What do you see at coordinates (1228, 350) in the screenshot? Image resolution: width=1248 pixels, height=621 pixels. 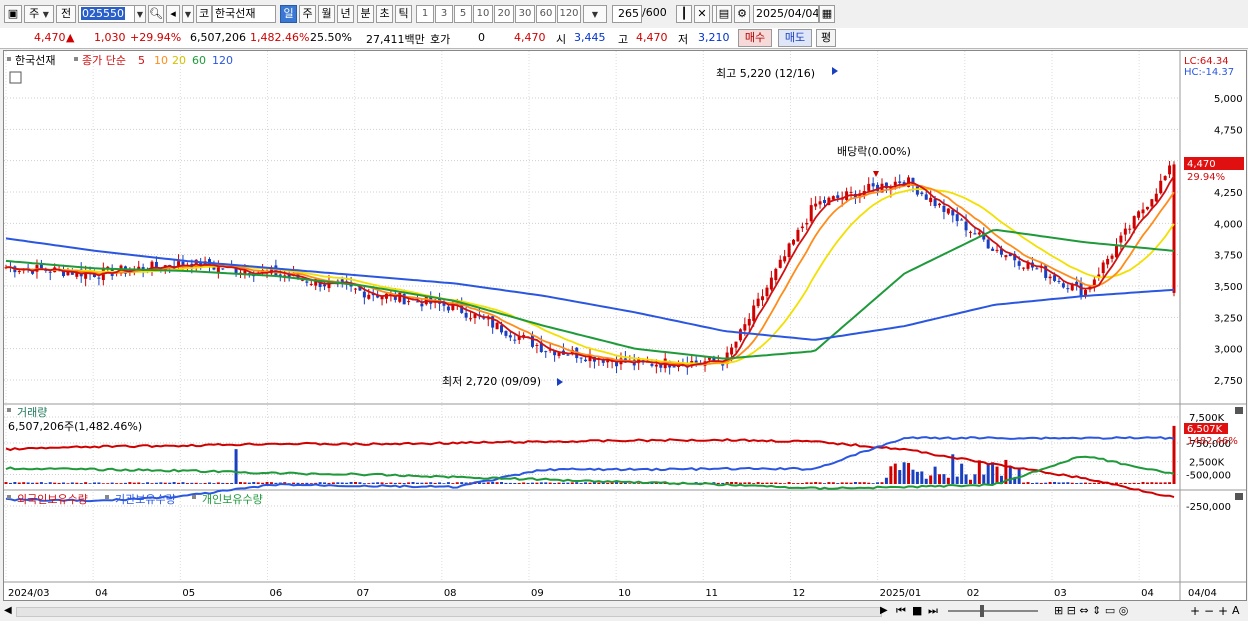 I see `price-tick-label: 3,000` at bounding box center [1228, 350].